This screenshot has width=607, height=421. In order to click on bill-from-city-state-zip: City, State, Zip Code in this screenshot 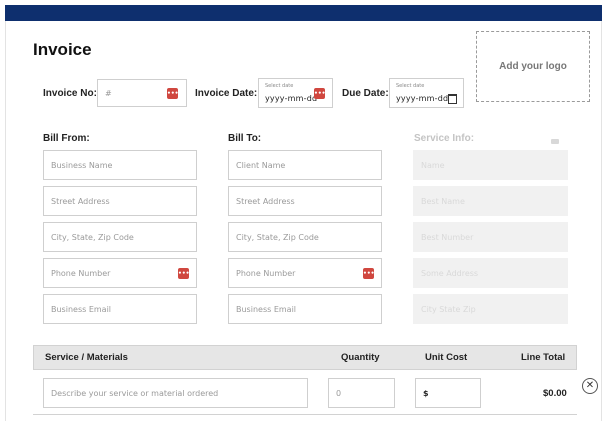, I will do `click(120, 237)`.